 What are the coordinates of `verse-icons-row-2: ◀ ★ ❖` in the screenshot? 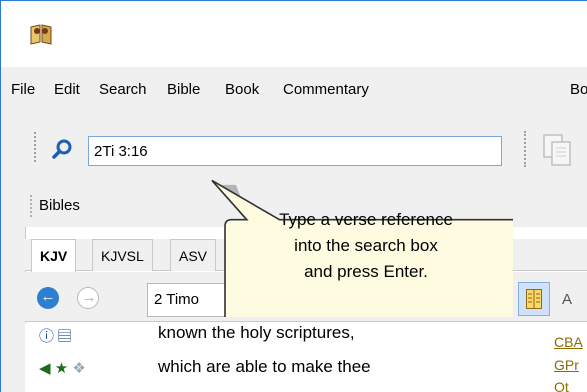 It's located at (62, 368).